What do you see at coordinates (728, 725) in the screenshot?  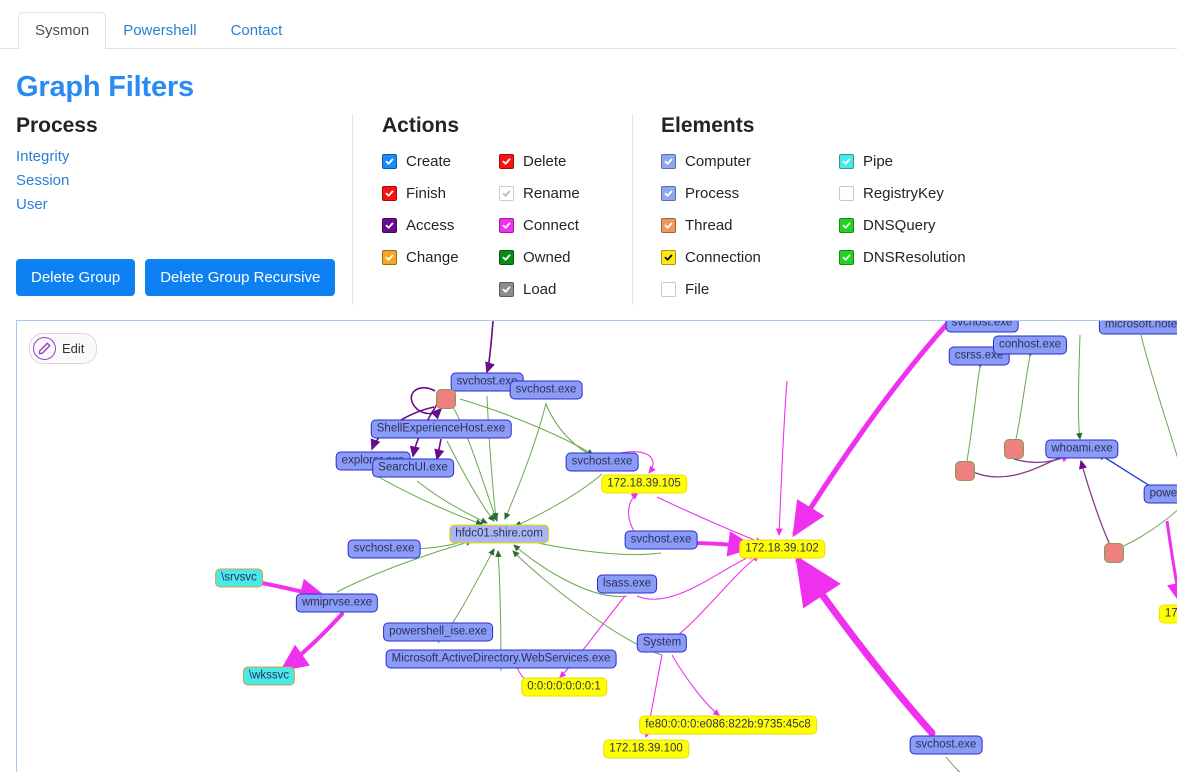 I see `graph-node-connection: fe80:0:0:0:e086:822b:9735:45c8` at bounding box center [728, 725].